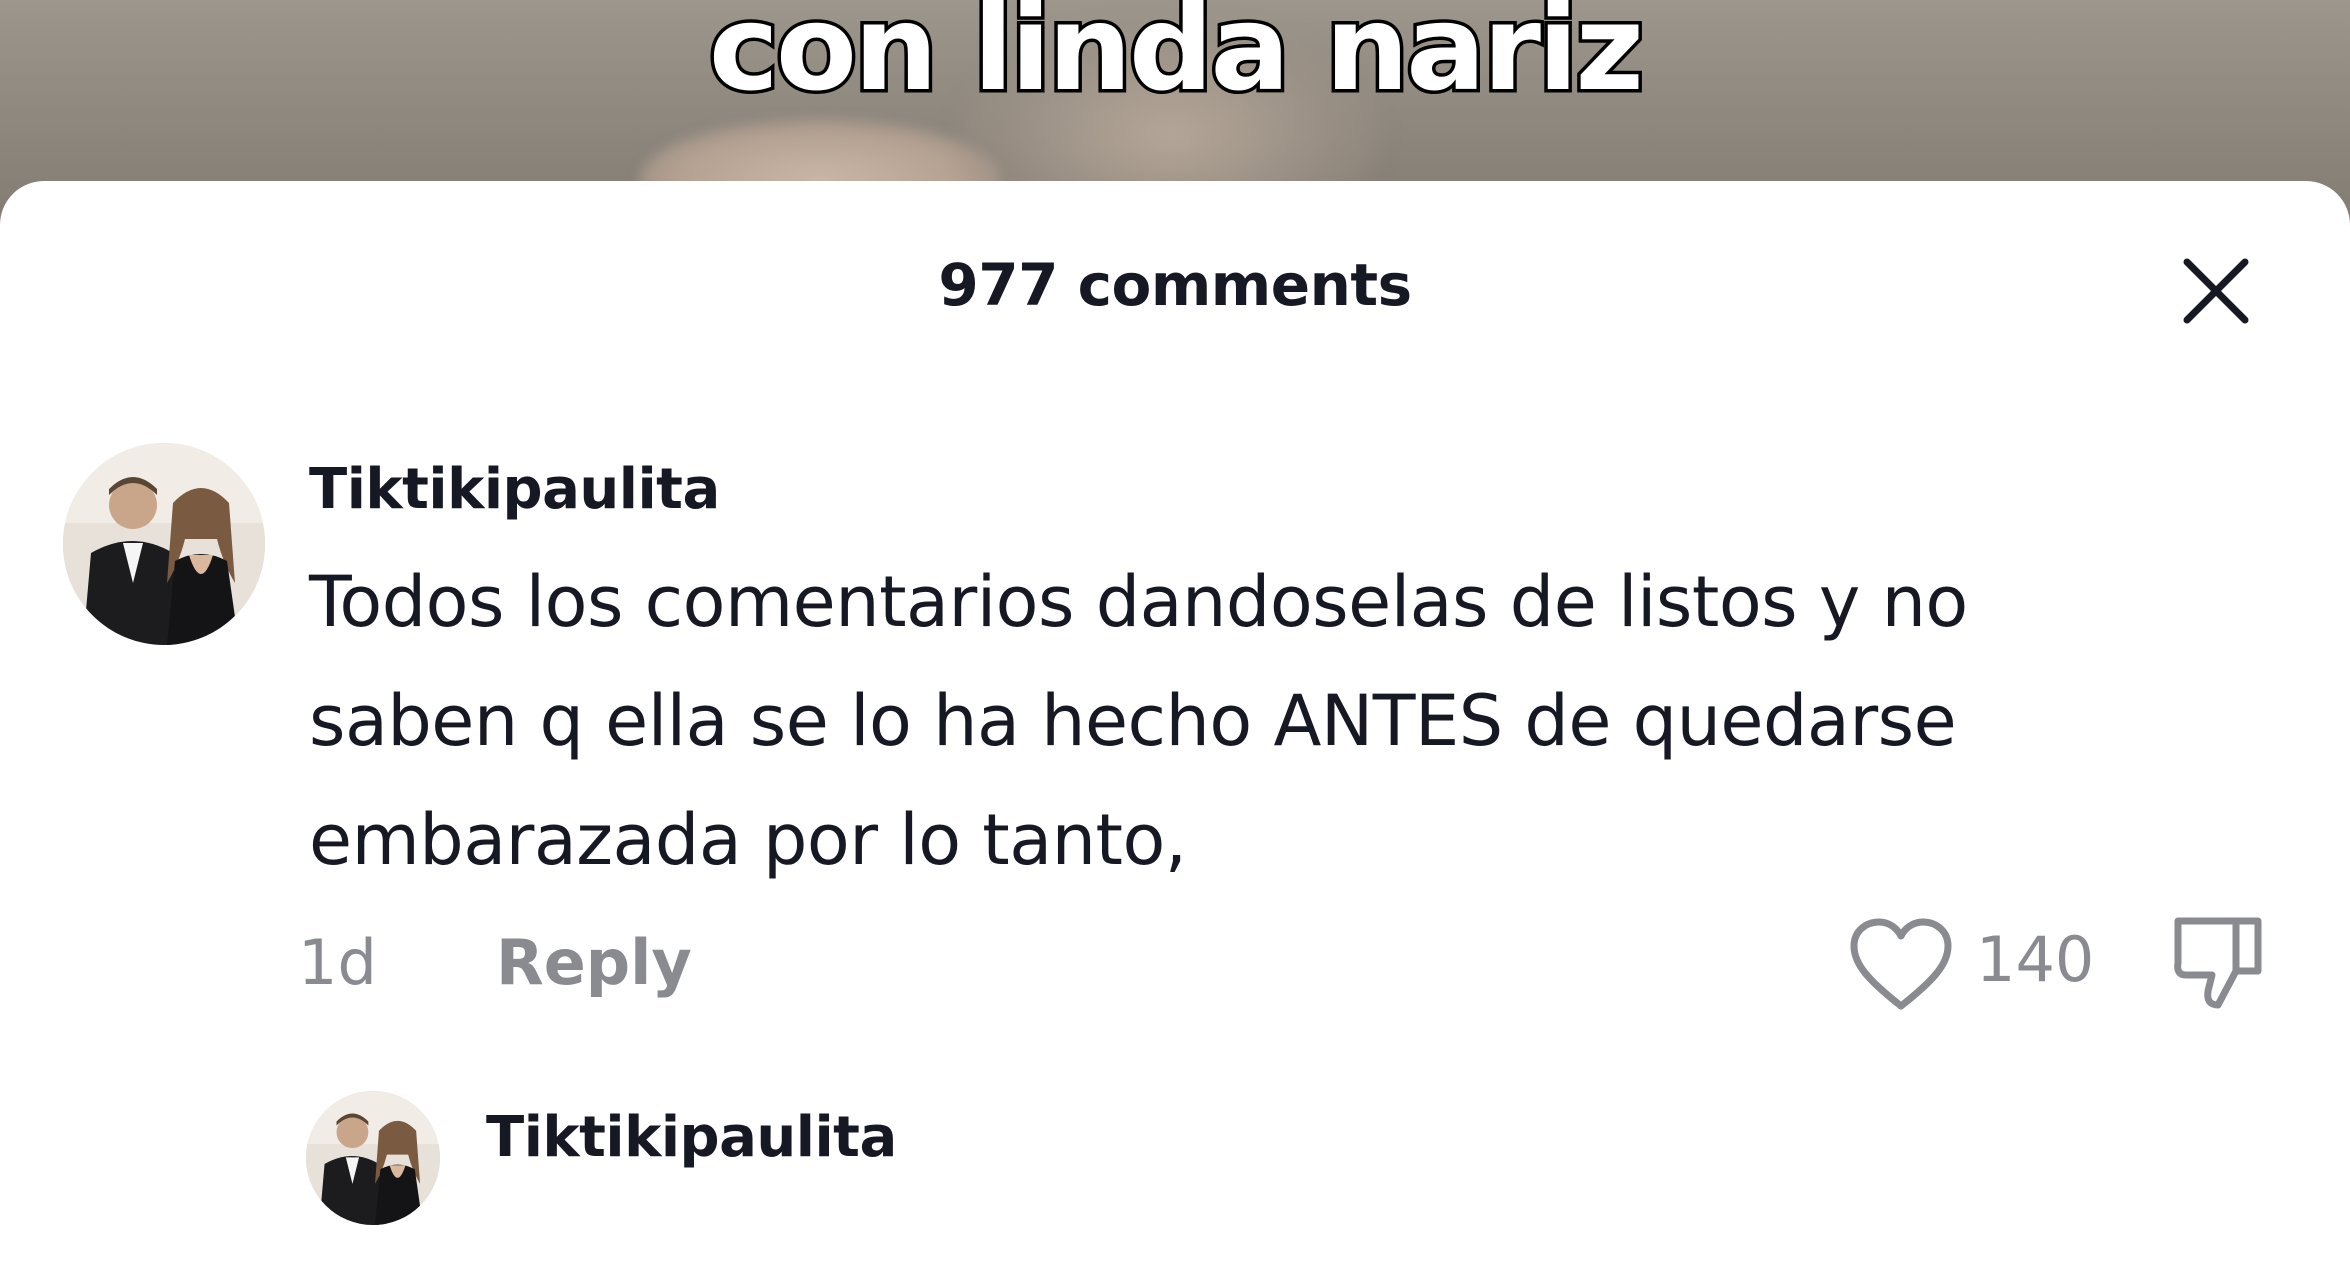  What do you see at coordinates (2035, 959) in the screenshot?
I see `like-count: 140` at bounding box center [2035, 959].